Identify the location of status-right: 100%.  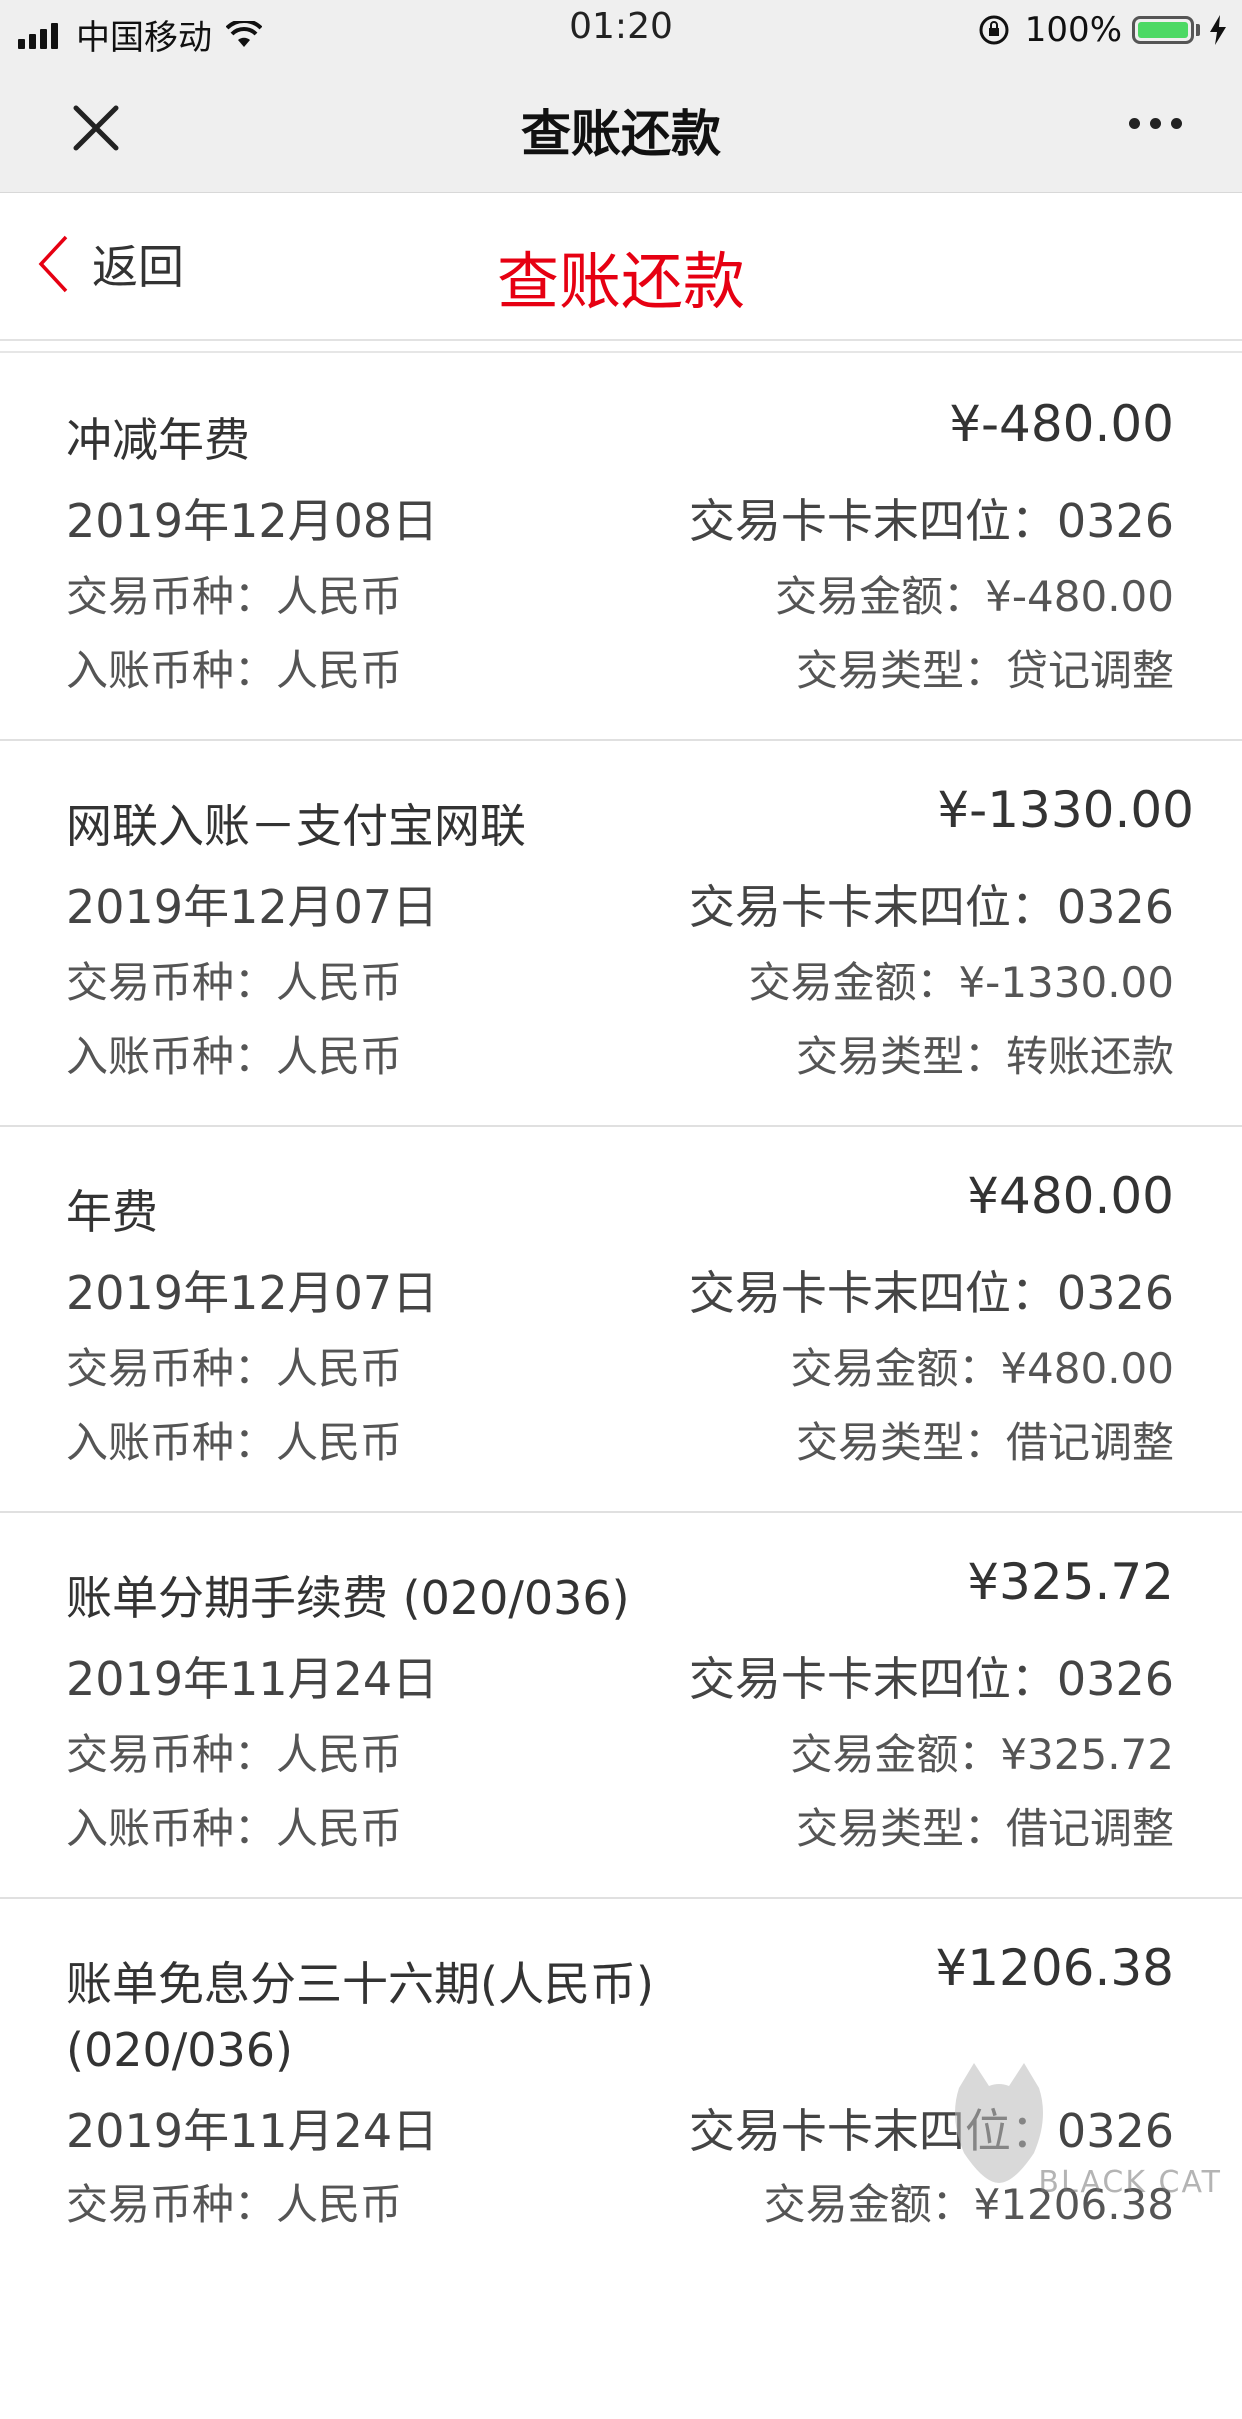
(1102, 30).